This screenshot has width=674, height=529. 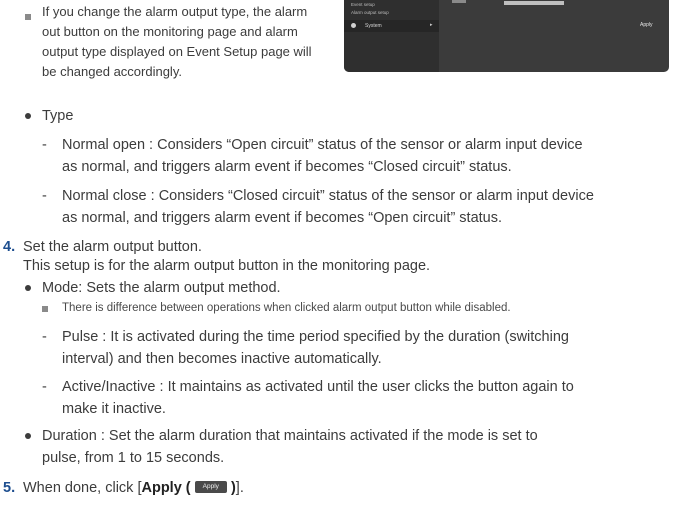 What do you see at coordinates (459, 1) in the screenshot?
I see `field-label` at bounding box center [459, 1].